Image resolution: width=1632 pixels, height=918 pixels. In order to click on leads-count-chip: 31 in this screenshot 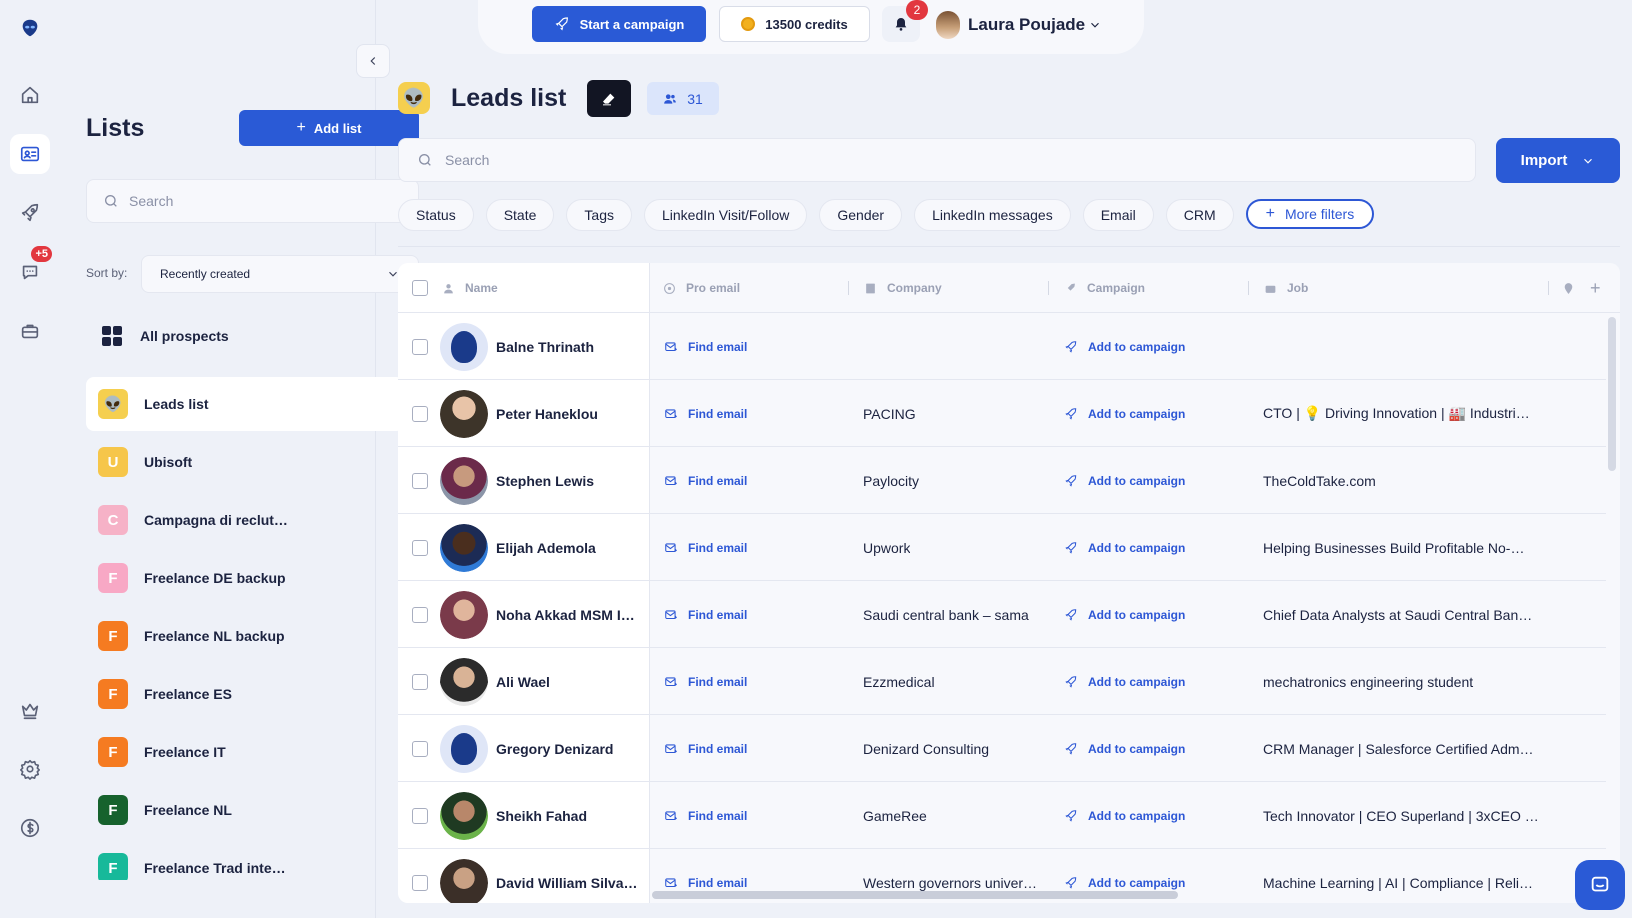, I will do `click(683, 98)`.